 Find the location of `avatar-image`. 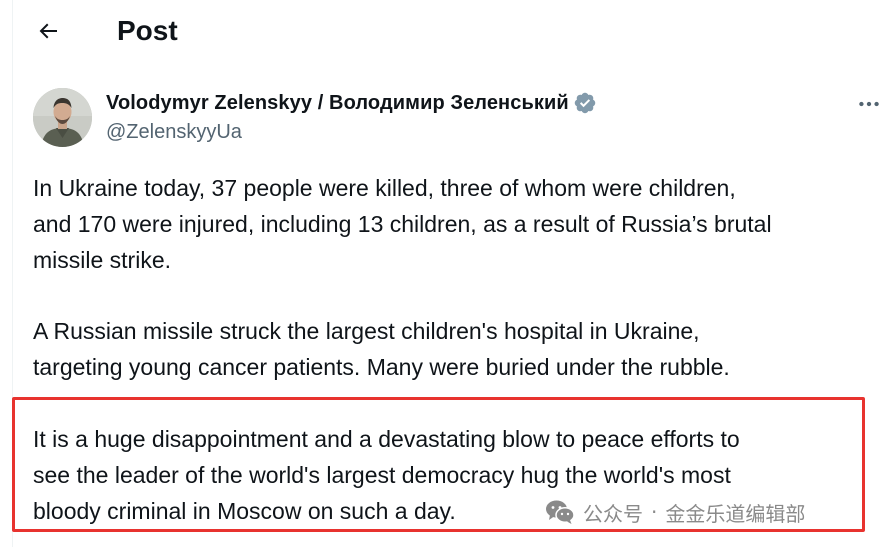

avatar-image is located at coordinates (62, 117).